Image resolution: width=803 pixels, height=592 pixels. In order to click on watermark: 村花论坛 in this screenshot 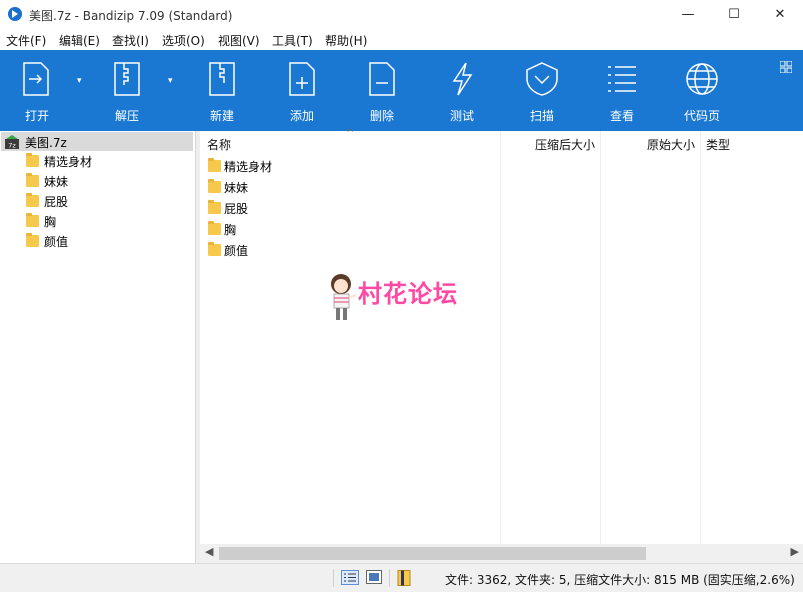, I will do `click(407, 297)`.